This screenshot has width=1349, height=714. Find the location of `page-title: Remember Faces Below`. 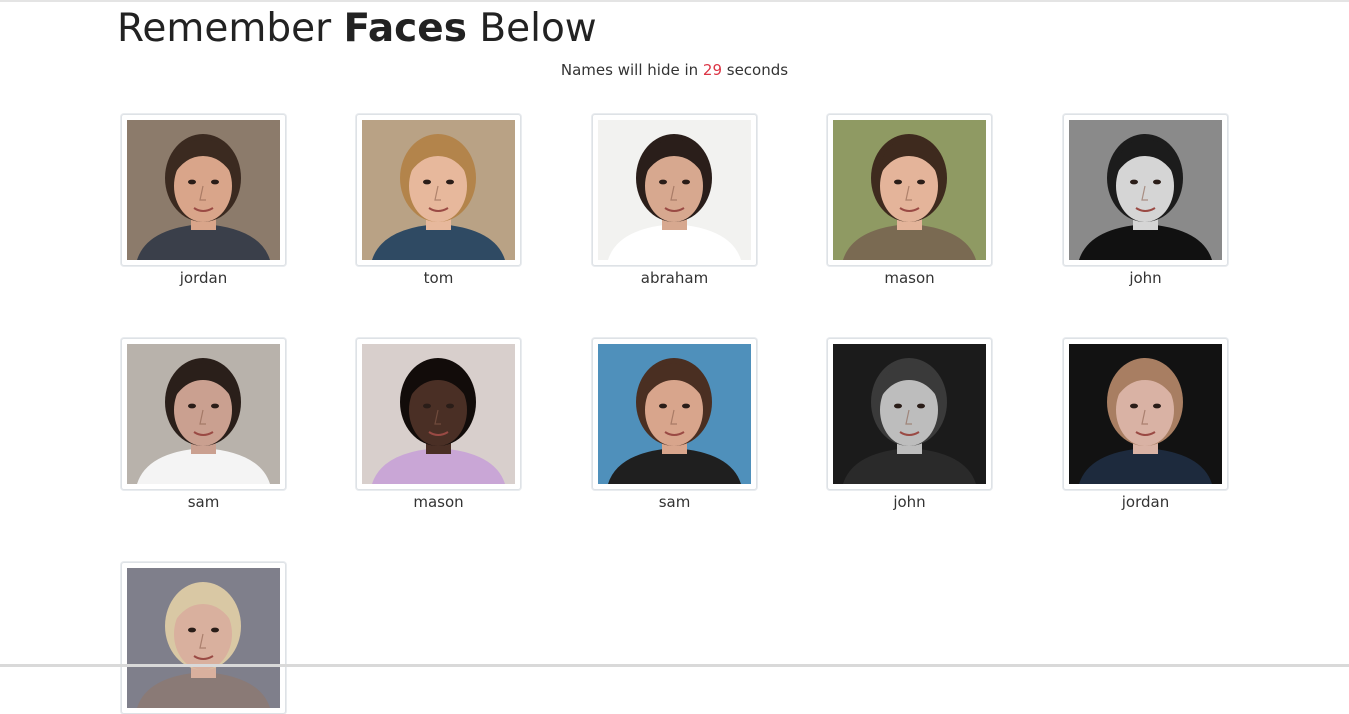

page-title: Remember Faces Below is located at coordinates (357, 28).